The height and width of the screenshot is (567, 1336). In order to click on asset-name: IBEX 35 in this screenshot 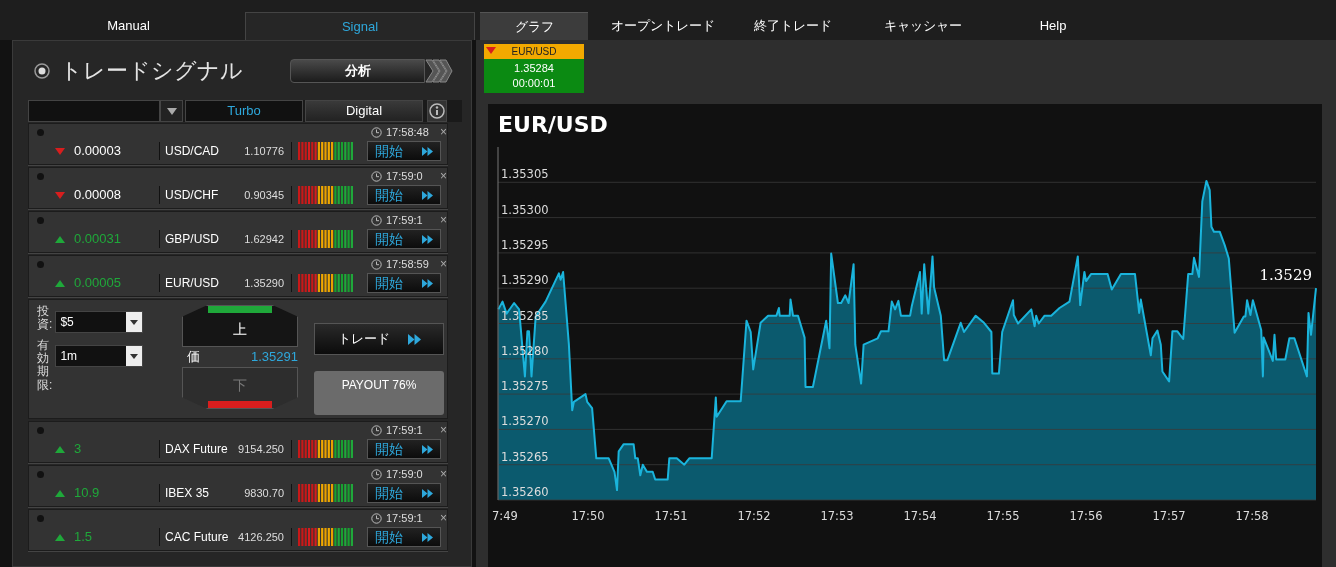, I will do `click(187, 493)`.